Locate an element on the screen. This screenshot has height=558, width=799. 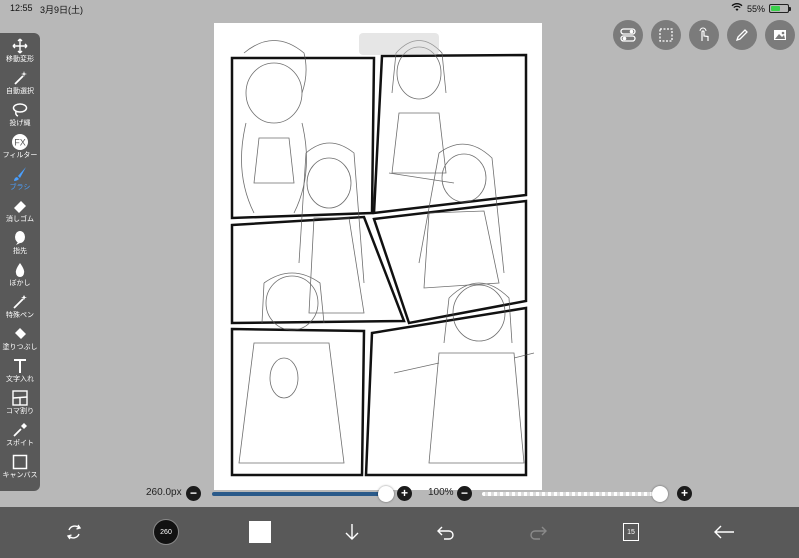
image-icon is located at coordinates (780, 35).